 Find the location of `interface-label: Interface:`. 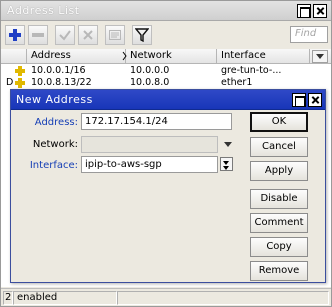

interface-label: Interface: is located at coordinates (53, 165).